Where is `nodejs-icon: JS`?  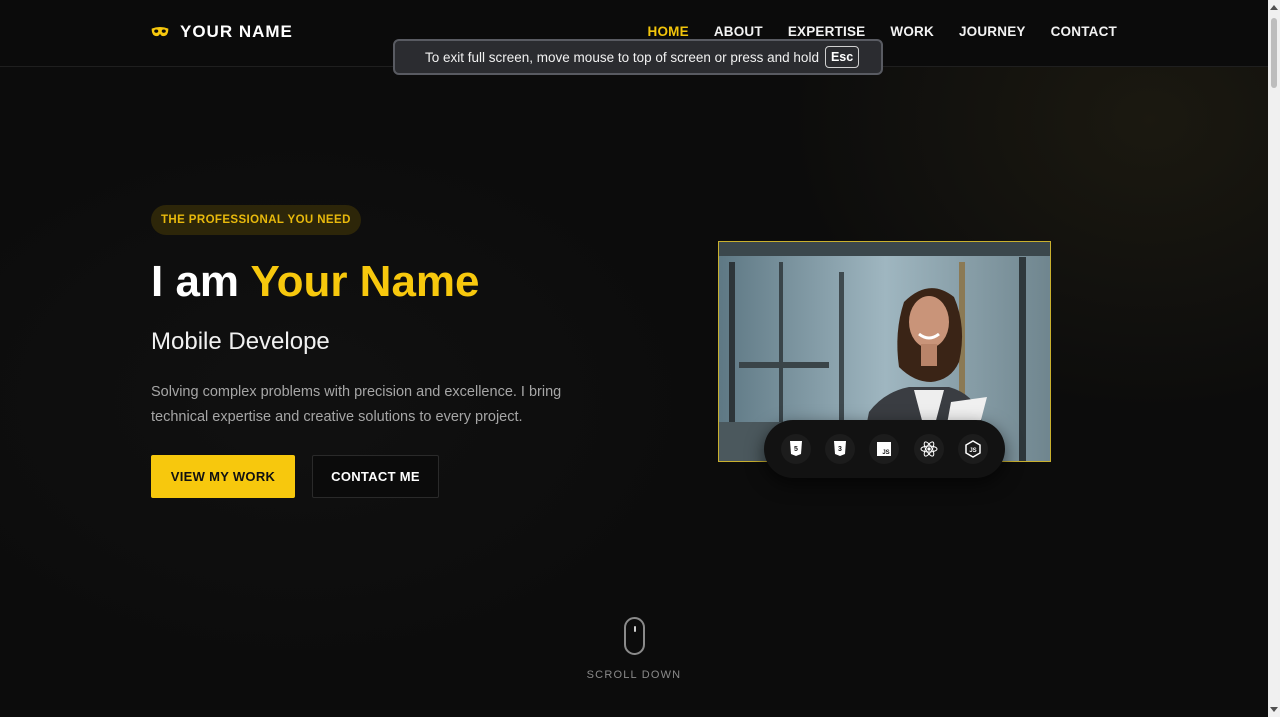
nodejs-icon: JS is located at coordinates (972, 449).